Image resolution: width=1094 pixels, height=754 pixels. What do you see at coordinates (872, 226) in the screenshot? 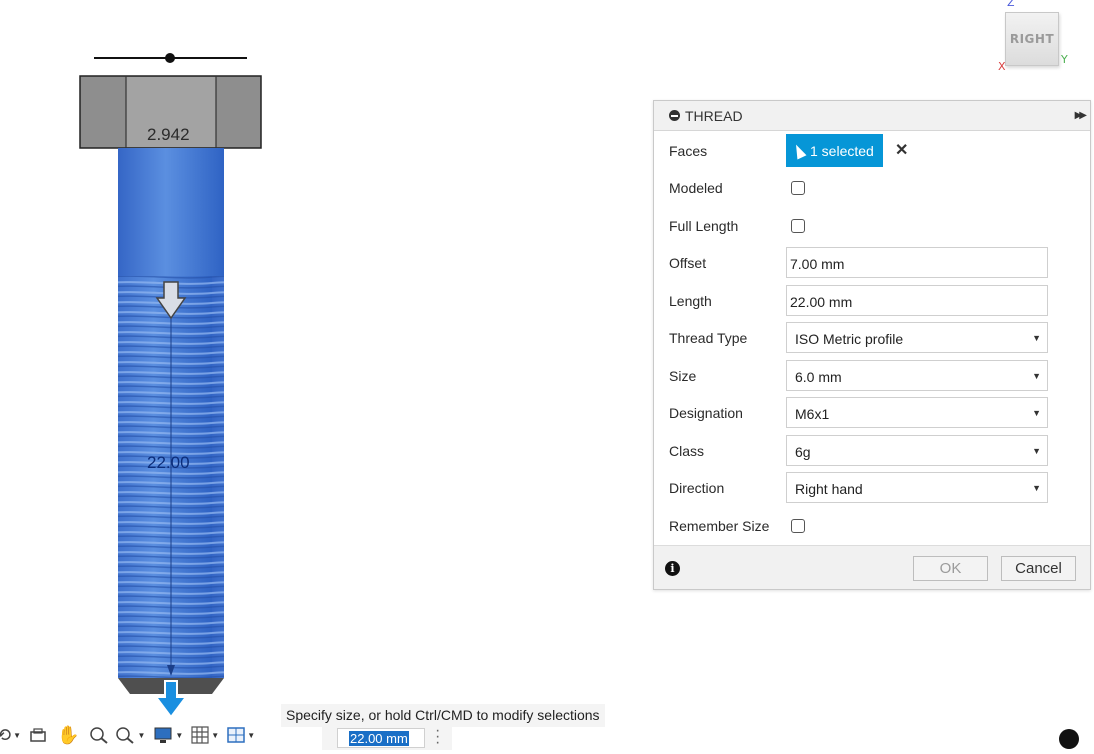
I see `full-length-row: Full Length` at bounding box center [872, 226].